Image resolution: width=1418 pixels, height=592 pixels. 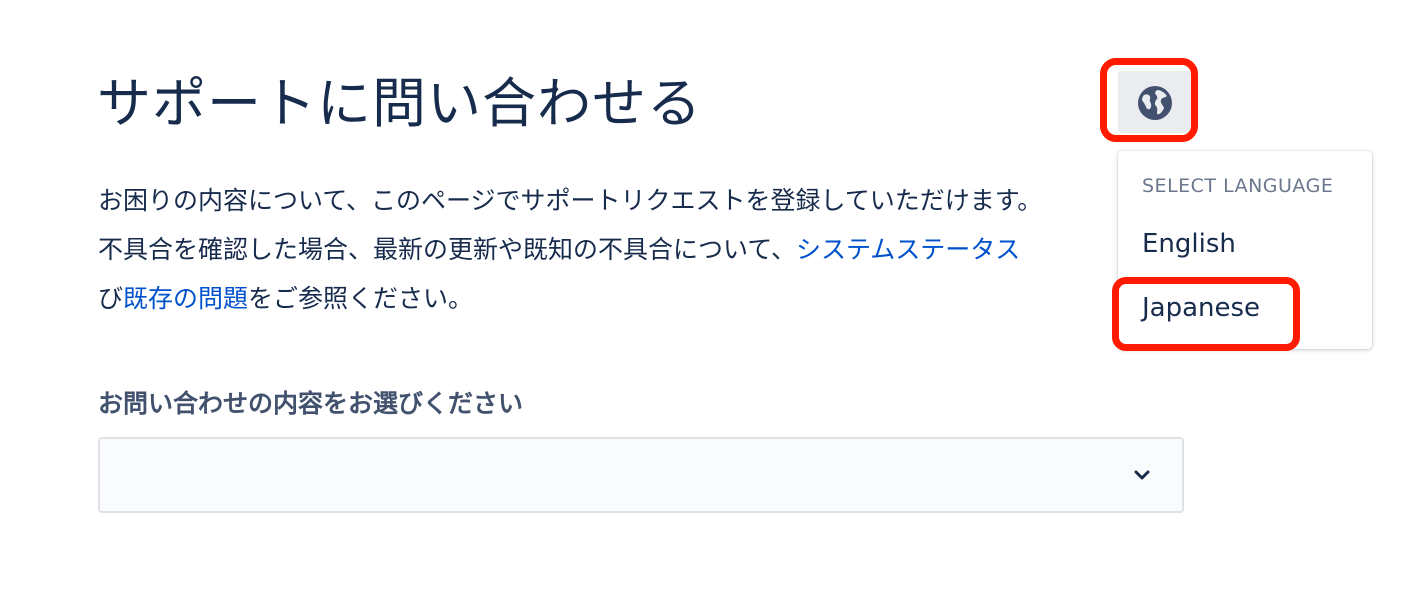 What do you see at coordinates (570, 200) in the screenshot?
I see `description-line-1: お困りの内容について、このページでサポートリクエストを登録していただけます。` at bounding box center [570, 200].